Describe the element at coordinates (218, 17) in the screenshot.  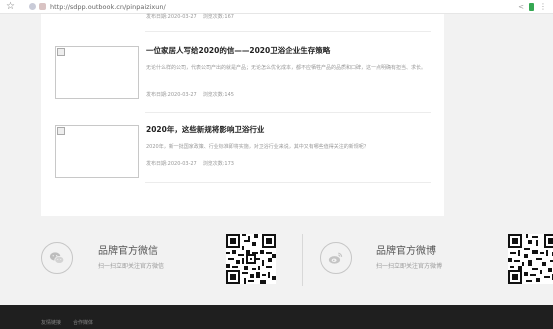
I see `article-views: 浏览次数:167` at that location.